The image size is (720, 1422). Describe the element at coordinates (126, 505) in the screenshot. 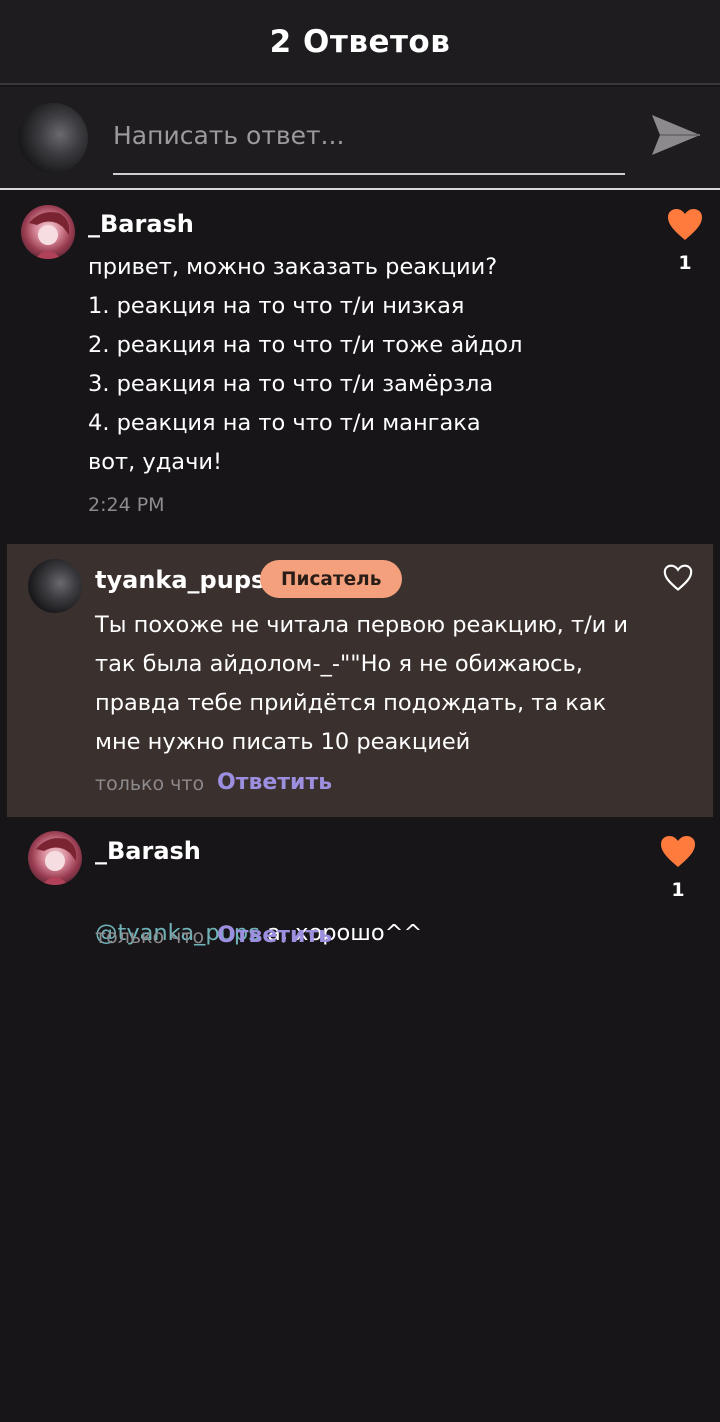

I see `comment-time: 2:24 PM` at that location.